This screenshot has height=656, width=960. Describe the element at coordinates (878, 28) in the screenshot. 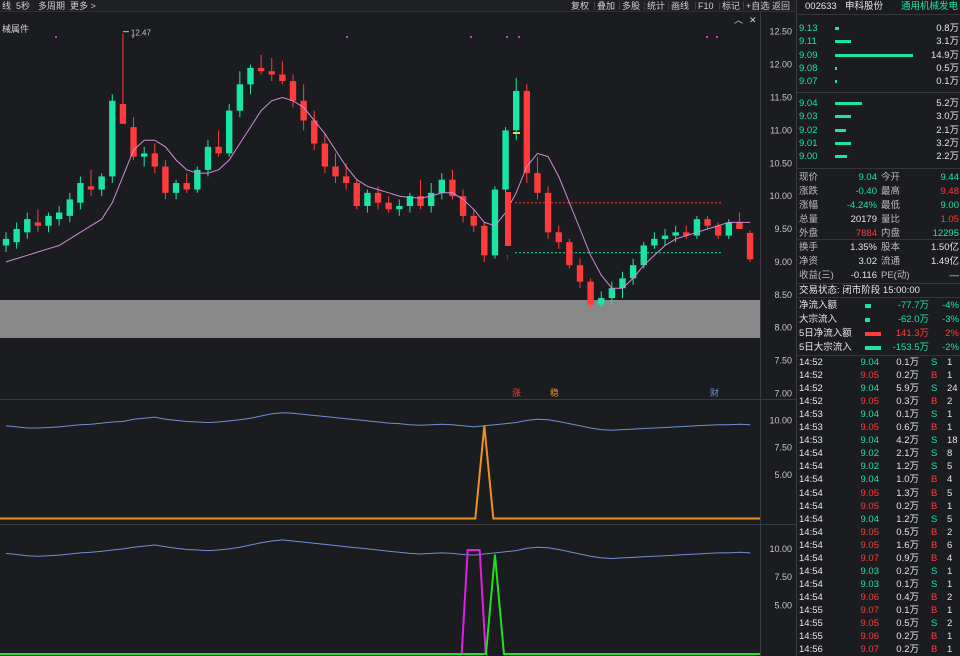

I see `ask-row: 9.13 0.8万` at that location.